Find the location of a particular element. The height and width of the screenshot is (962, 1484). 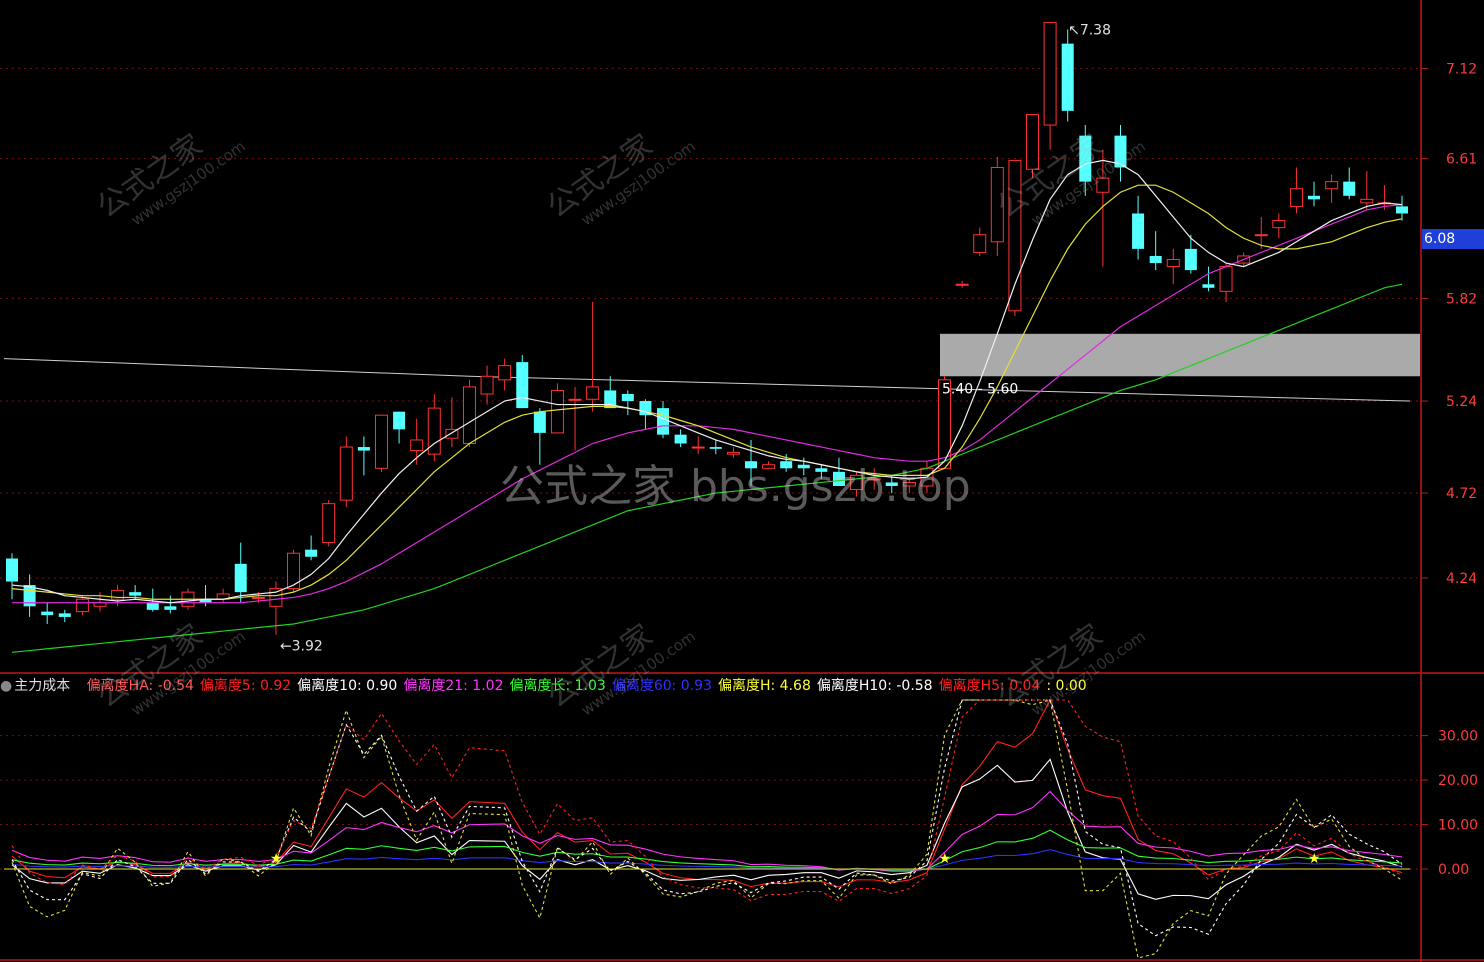

y-tick-label: 7.12 is located at coordinates (1461, 69).